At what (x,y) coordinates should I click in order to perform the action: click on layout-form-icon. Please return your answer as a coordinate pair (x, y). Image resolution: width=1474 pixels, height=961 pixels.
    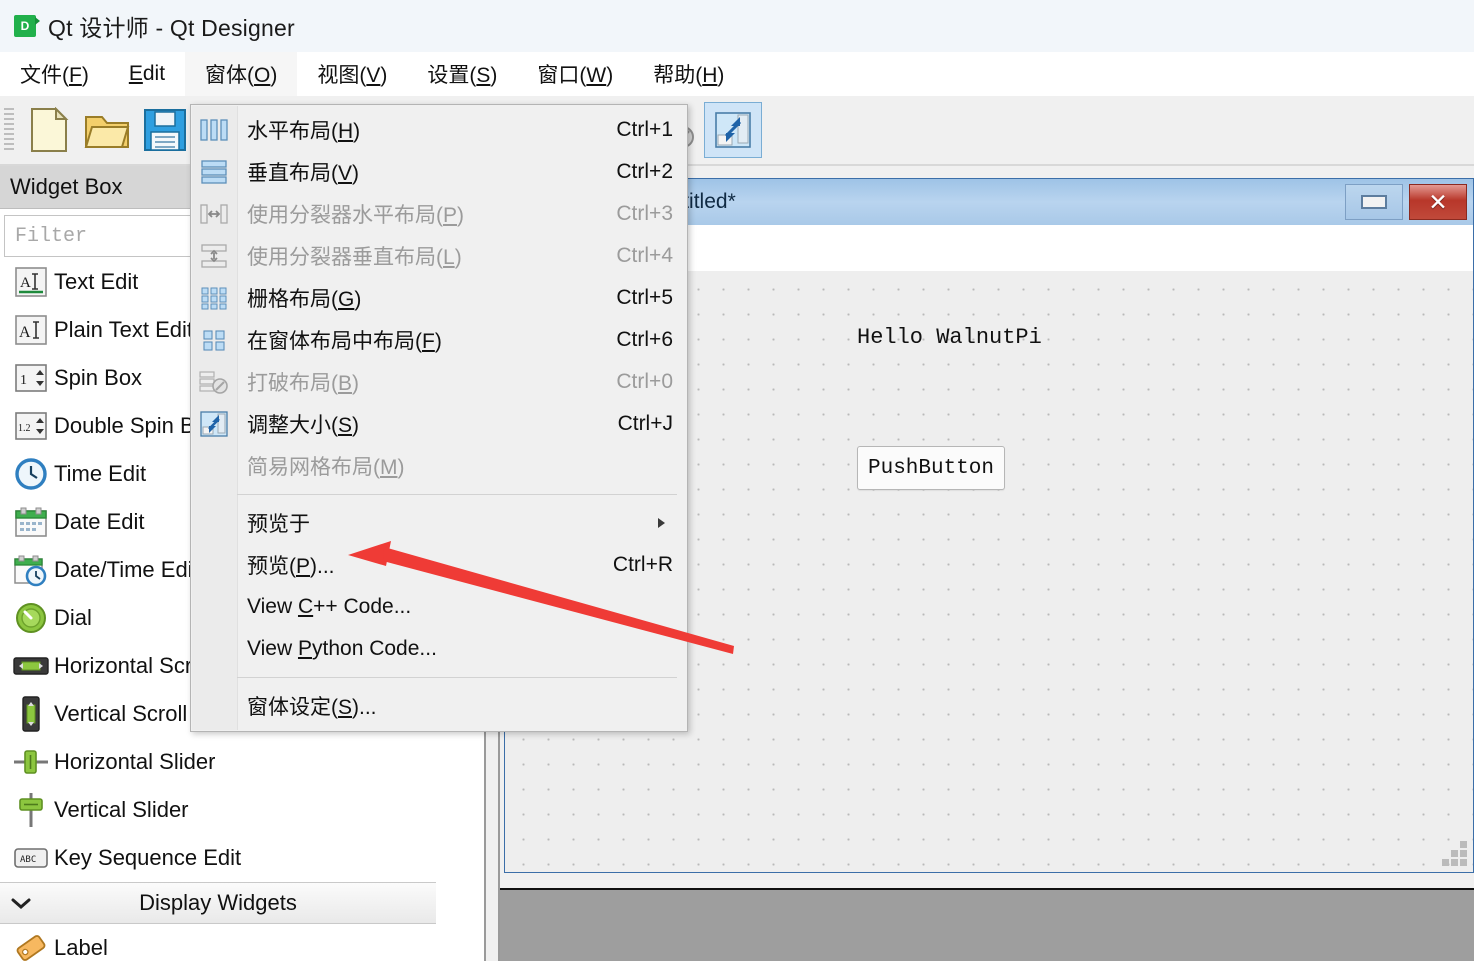
    Looking at the image, I should click on (214, 340).